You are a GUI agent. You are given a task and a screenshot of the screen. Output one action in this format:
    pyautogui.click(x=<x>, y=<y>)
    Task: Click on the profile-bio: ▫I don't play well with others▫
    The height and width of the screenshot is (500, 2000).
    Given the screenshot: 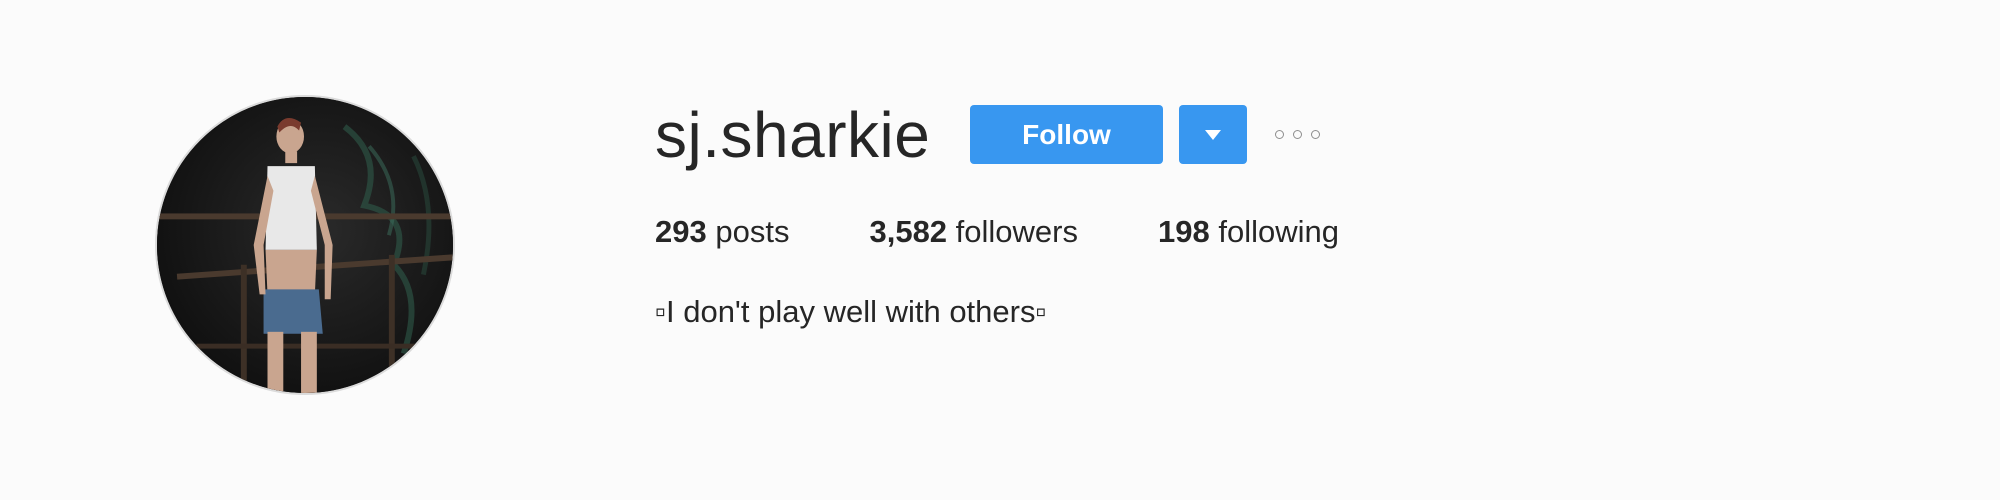 What is the action you would take?
    pyautogui.click(x=851, y=311)
    